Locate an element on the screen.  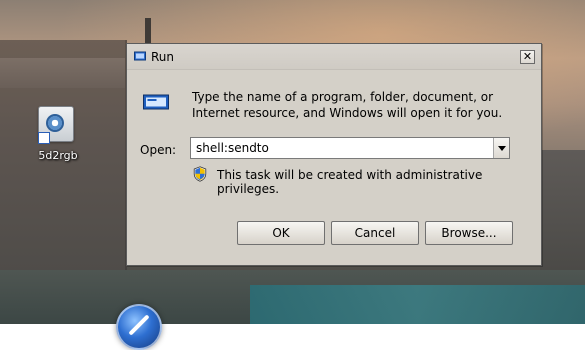
open-label: Open: is located at coordinates (158, 150).